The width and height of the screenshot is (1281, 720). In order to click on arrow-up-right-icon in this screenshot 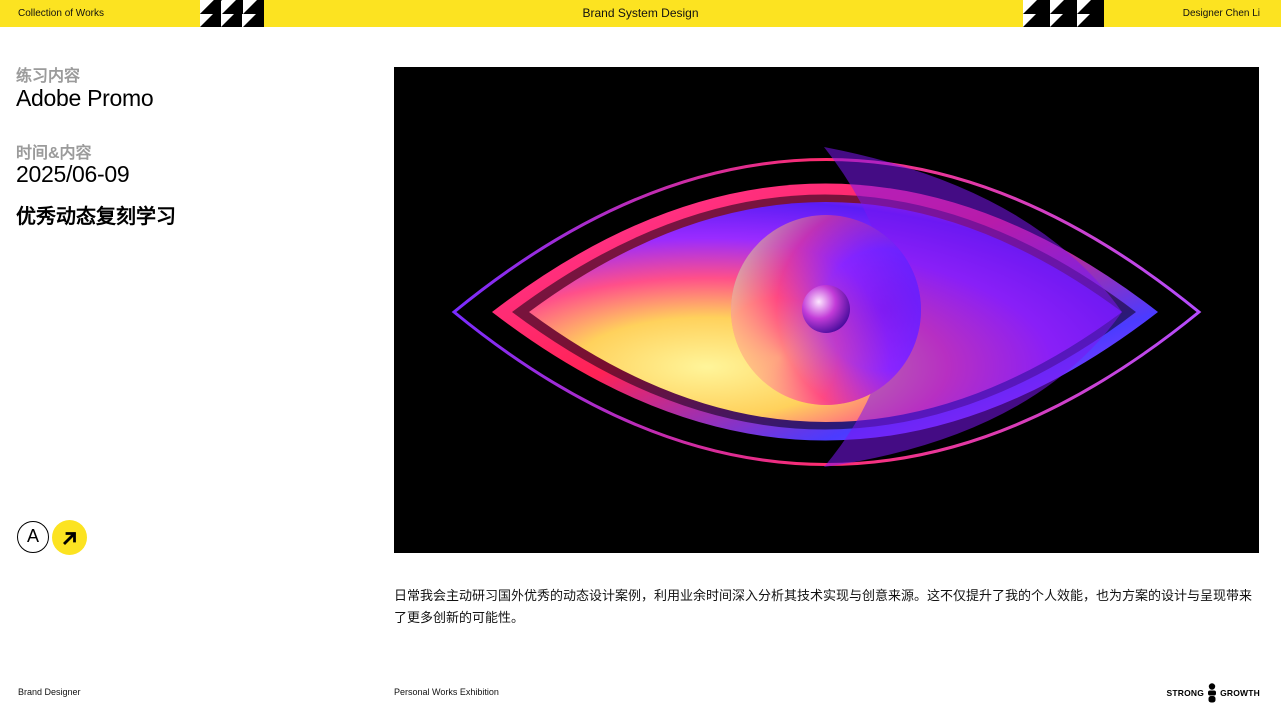, I will do `click(69, 537)`.